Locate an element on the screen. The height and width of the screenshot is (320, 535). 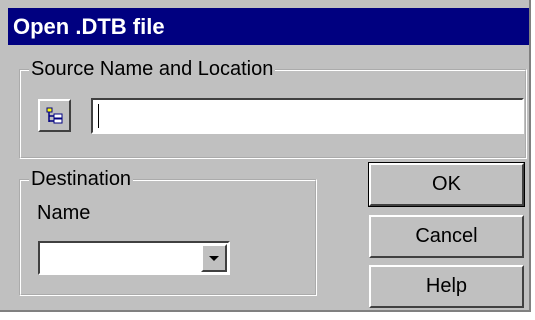
source-path-input is located at coordinates (307, 116).